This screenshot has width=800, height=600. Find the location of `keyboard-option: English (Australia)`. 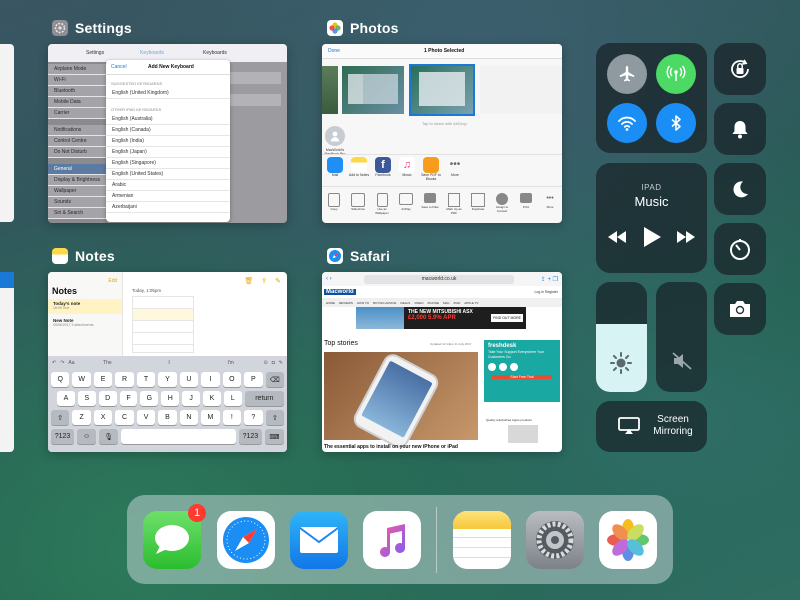

keyboard-option: English (Australia) is located at coordinates (168, 119).